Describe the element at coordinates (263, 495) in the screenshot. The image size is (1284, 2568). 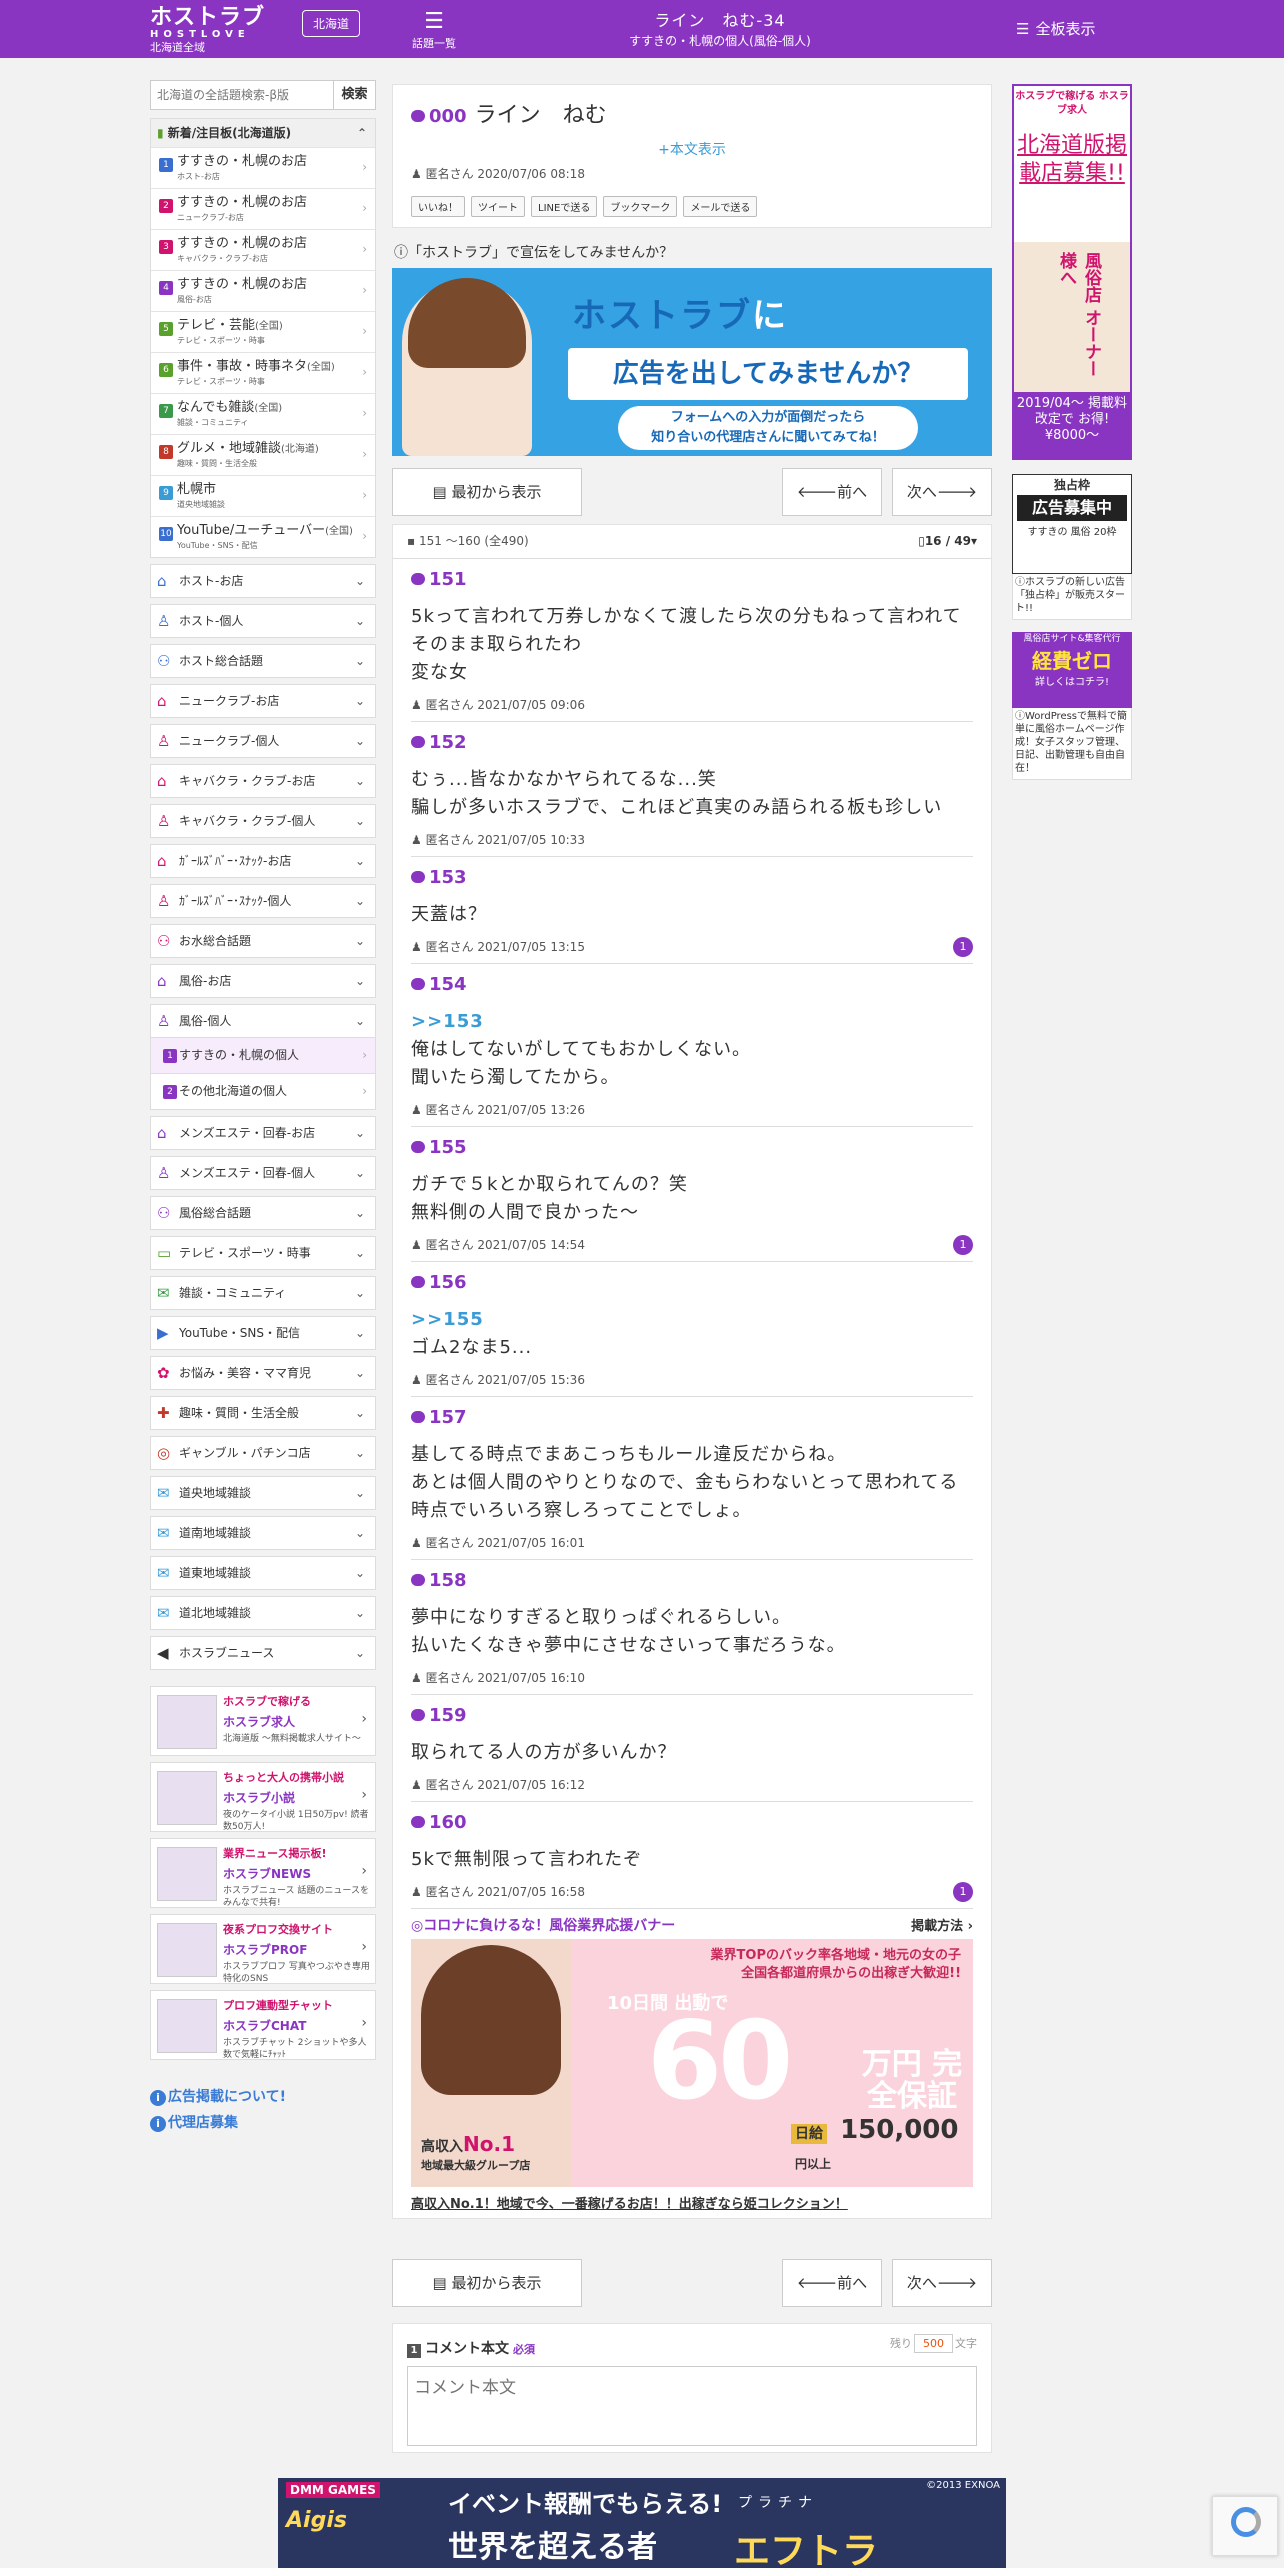
I see `new-board-item: 9 札幌市 道央地域雑談 ›` at that location.